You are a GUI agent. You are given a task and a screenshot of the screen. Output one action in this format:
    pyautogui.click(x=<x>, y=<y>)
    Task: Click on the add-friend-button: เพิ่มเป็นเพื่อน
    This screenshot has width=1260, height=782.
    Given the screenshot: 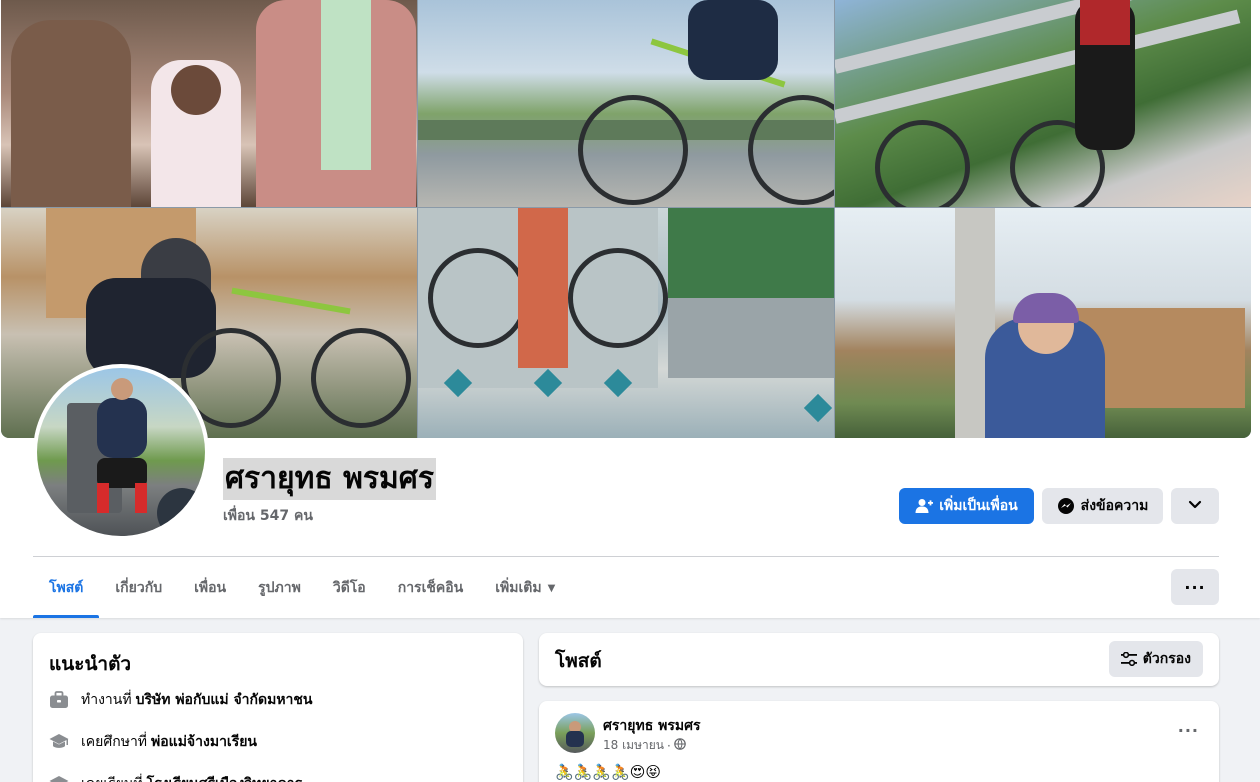 What is the action you would take?
    pyautogui.click(x=966, y=506)
    